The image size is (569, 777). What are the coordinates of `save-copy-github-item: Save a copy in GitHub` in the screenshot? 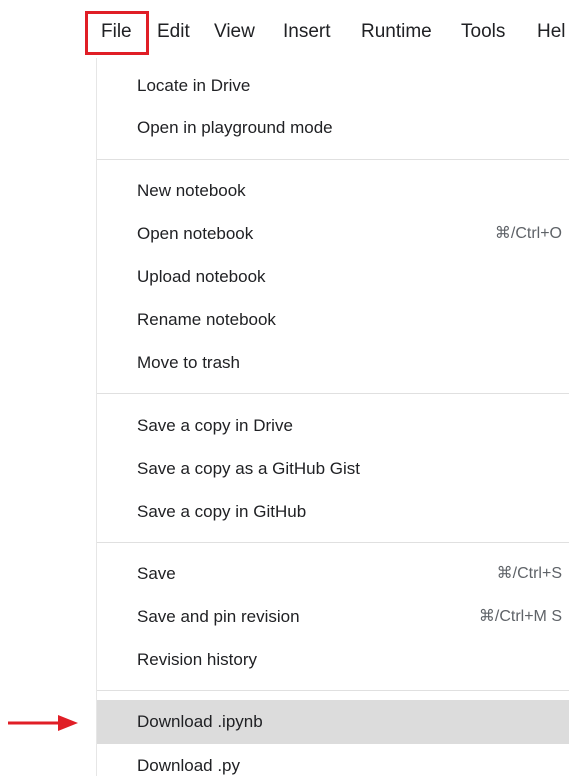 It's located at (333, 511).